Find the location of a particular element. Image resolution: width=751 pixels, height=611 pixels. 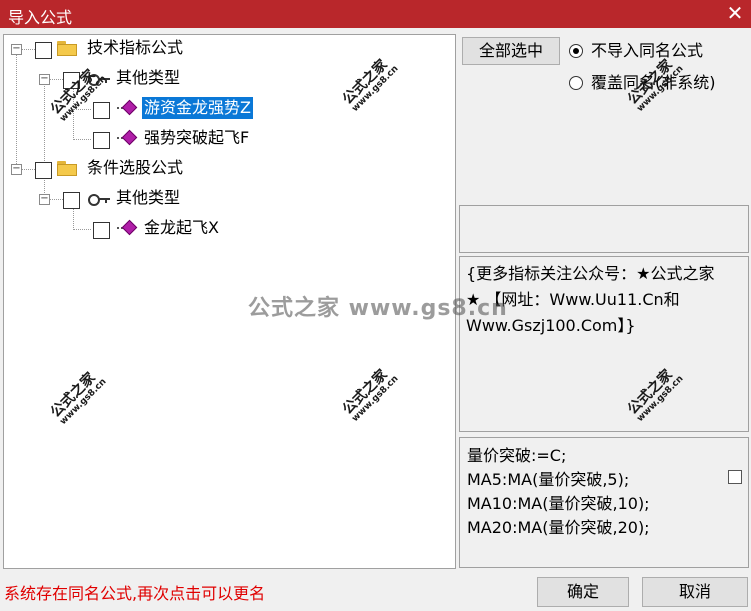

window-title: 导入公式 is located at coordinates (40, 17).